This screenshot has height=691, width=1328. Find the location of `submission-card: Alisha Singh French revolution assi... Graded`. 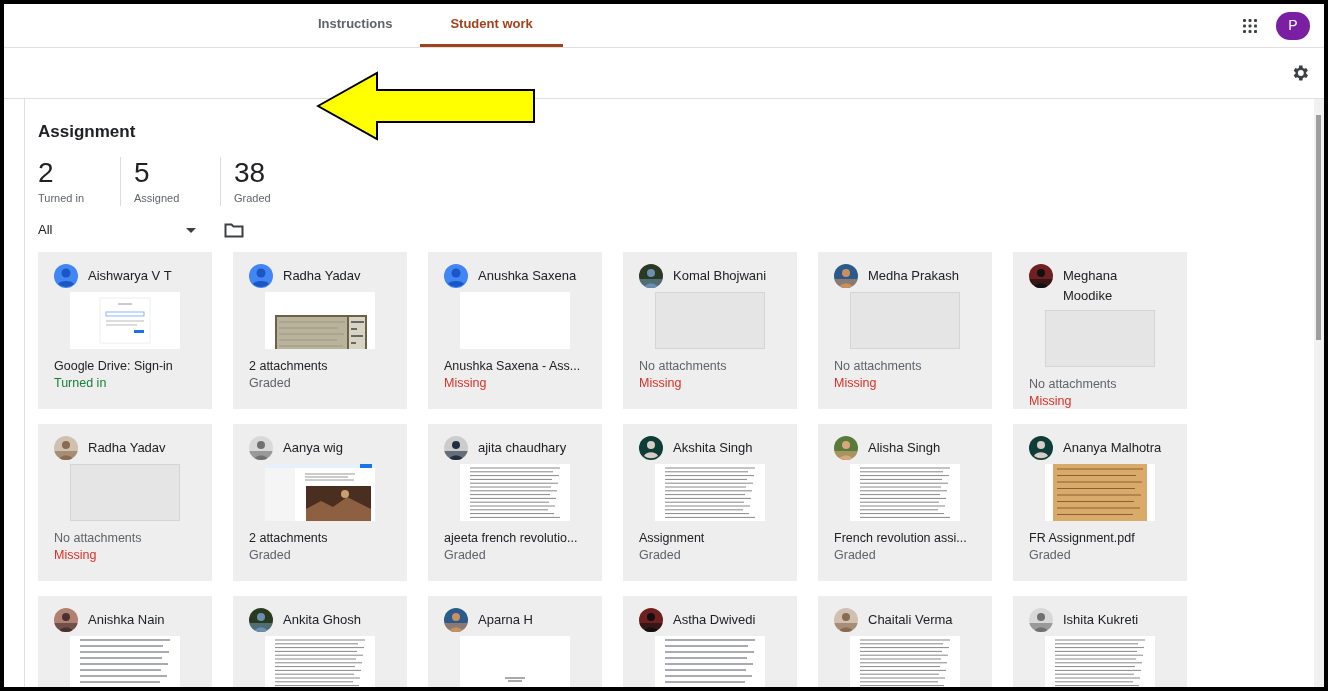

submission-card: Alisha Singh French revolution assi... Graded is located at coordinates (905, 502).